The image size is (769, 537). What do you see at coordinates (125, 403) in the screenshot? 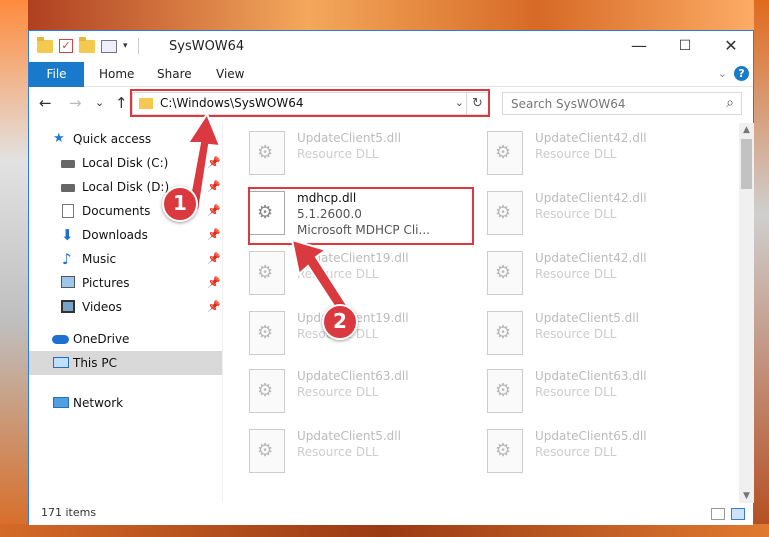
I see `sidebar-item-network: Network` at bounding box center [125, 403].